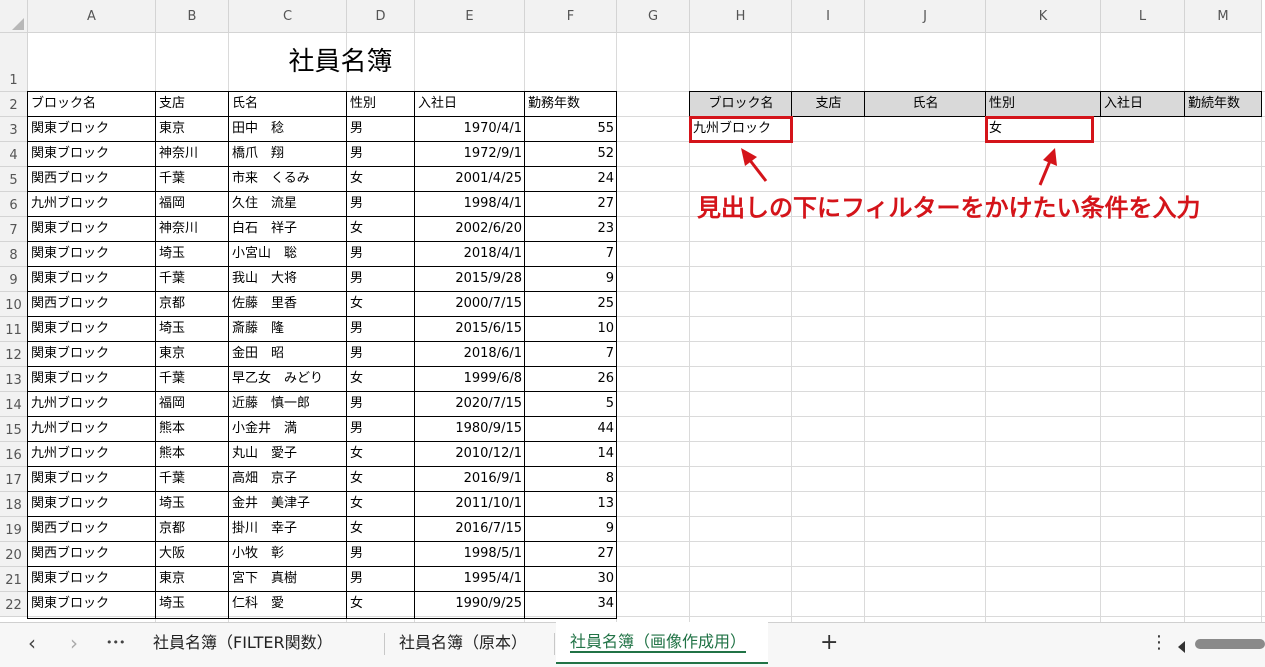 Image resolution: width=1265 pixels, height=667 pixels. I want to click on table-cell: 2016/7/15, so click(470, 529).